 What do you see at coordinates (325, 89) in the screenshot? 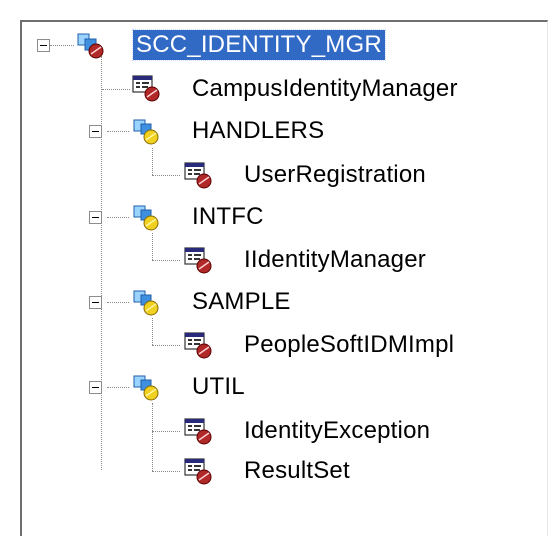
I see `tree-node-label: CampusIdentityManager` at bounding box center [325, 89].